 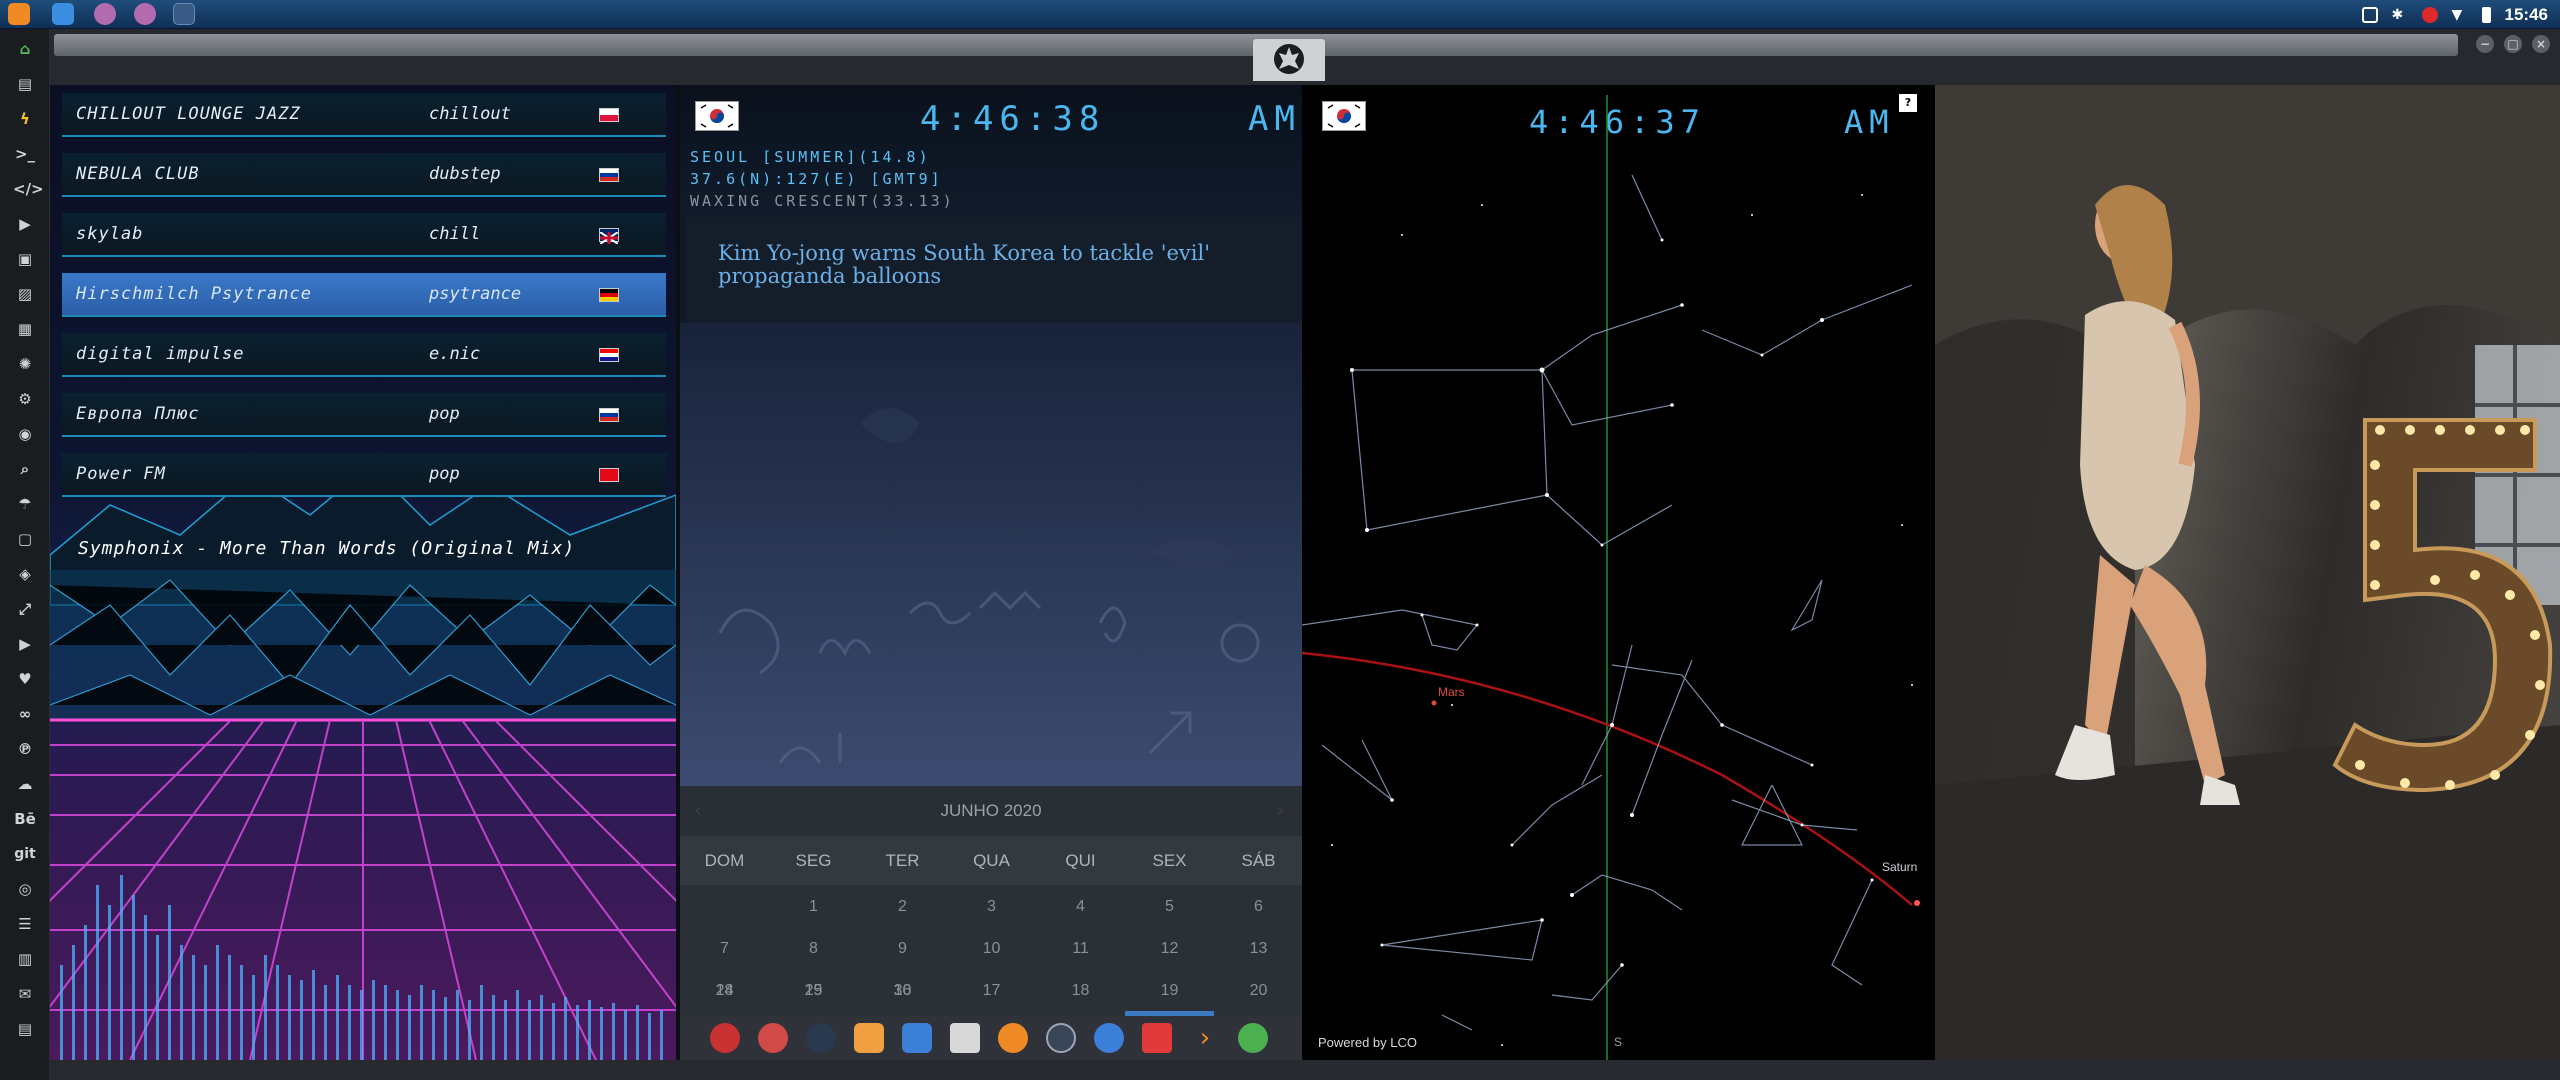 I want to click on station-row: NEBULA CLUB dubstep, so click(x=364, y=175).